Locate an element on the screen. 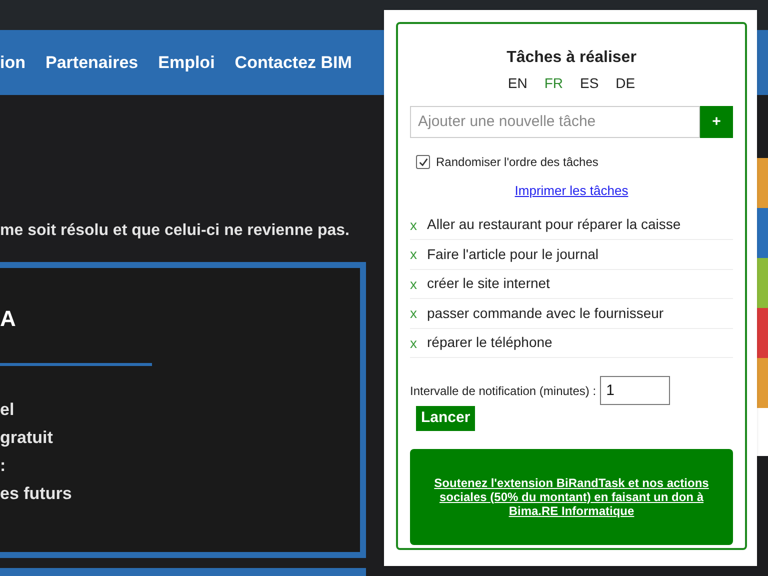 The image size is (768, 576). card-heading: A is located at coordinates (8, 319).